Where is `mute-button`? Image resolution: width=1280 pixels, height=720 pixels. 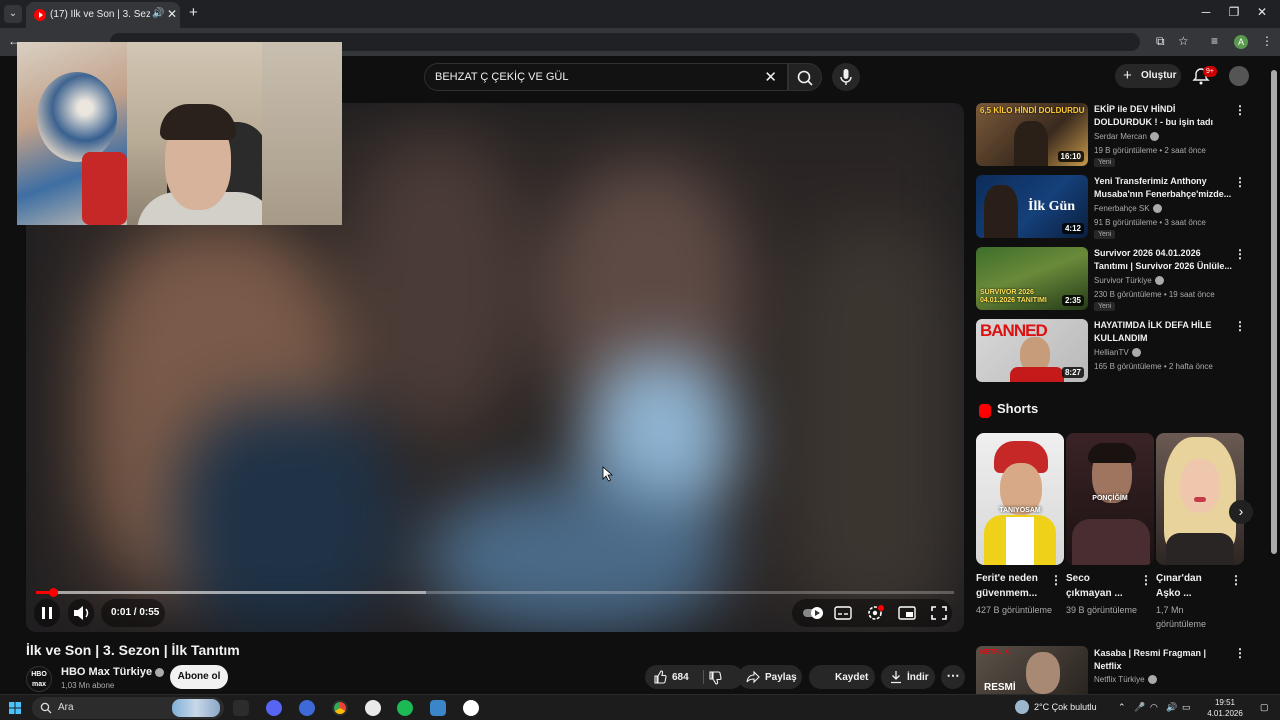 mute-button is located at coordinates (81, 613).